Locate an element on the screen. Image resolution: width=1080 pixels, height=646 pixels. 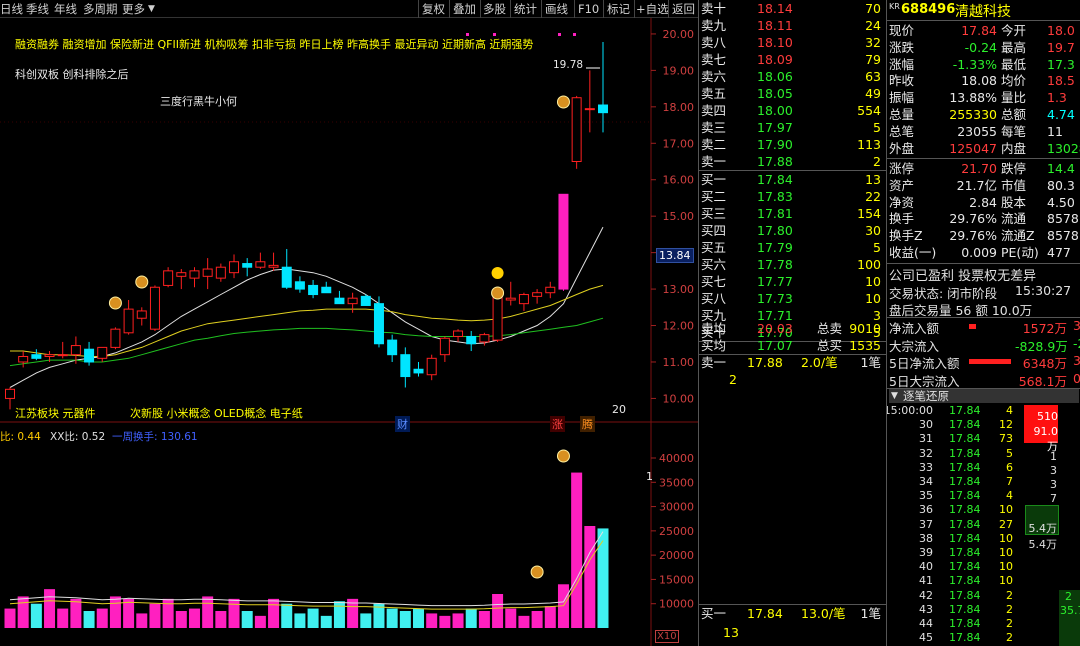
bid-level-row: 买五 17.79 5 is located at coordinates (792, 247).